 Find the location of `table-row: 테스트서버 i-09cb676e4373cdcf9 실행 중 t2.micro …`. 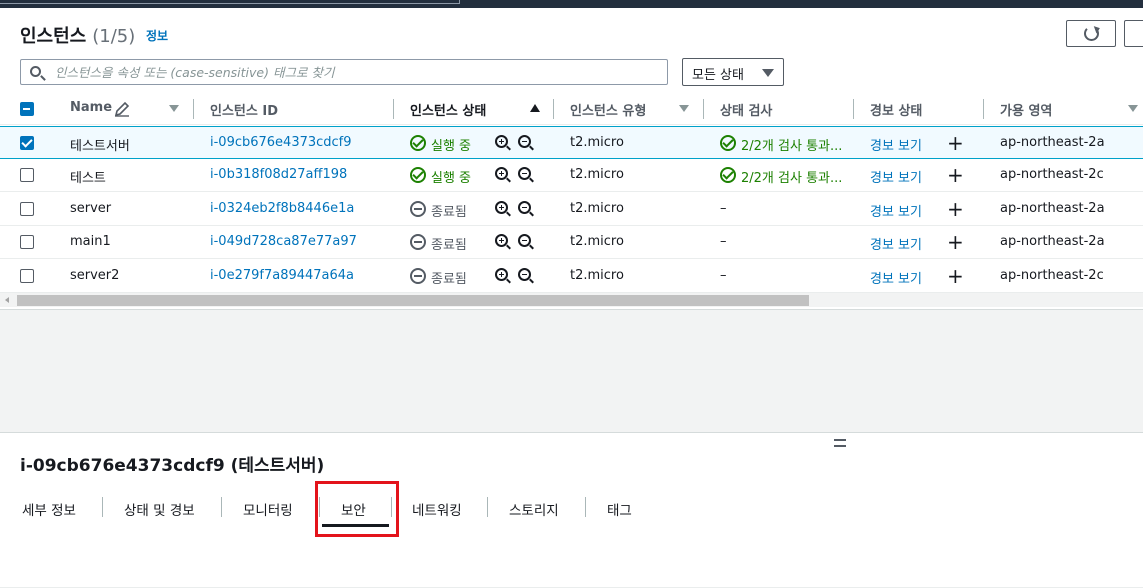

table-row: 테스트서버 i-09cb676e4373cdcf9 실행 중 t2.micro … is located at coordinates (571, 142).